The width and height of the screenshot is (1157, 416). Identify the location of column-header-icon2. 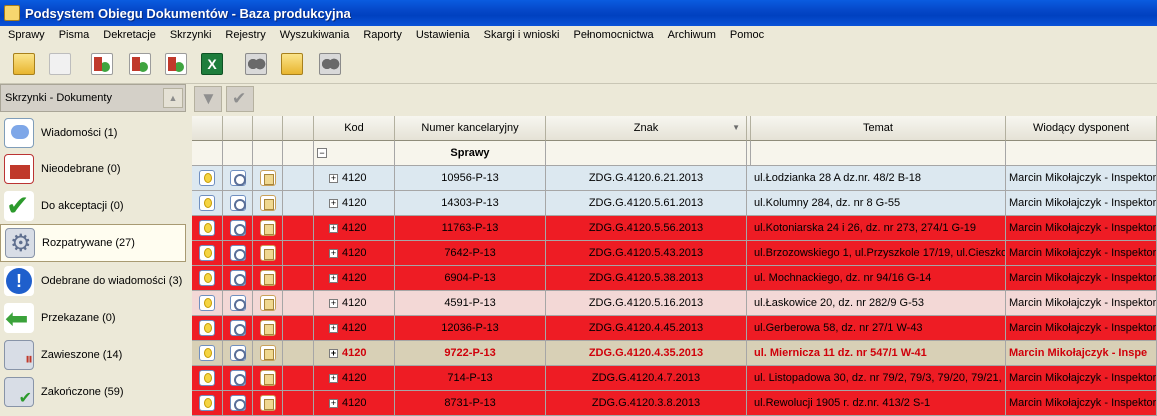
(238, 128).